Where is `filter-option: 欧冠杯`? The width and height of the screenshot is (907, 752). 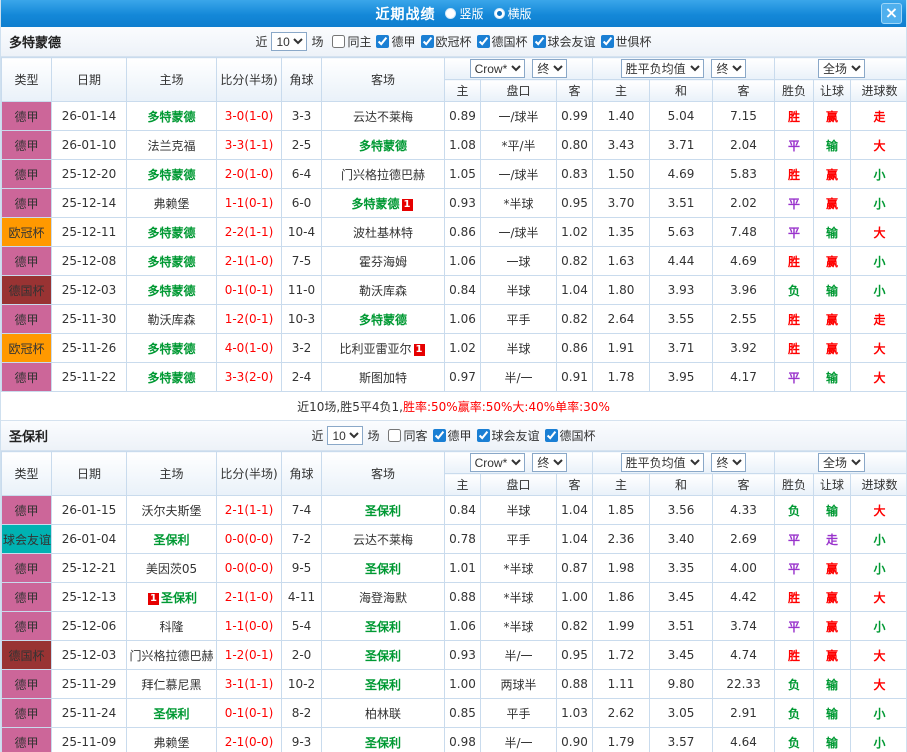 filter-option: 欧冠杯 is located at coordinates (446, 41).